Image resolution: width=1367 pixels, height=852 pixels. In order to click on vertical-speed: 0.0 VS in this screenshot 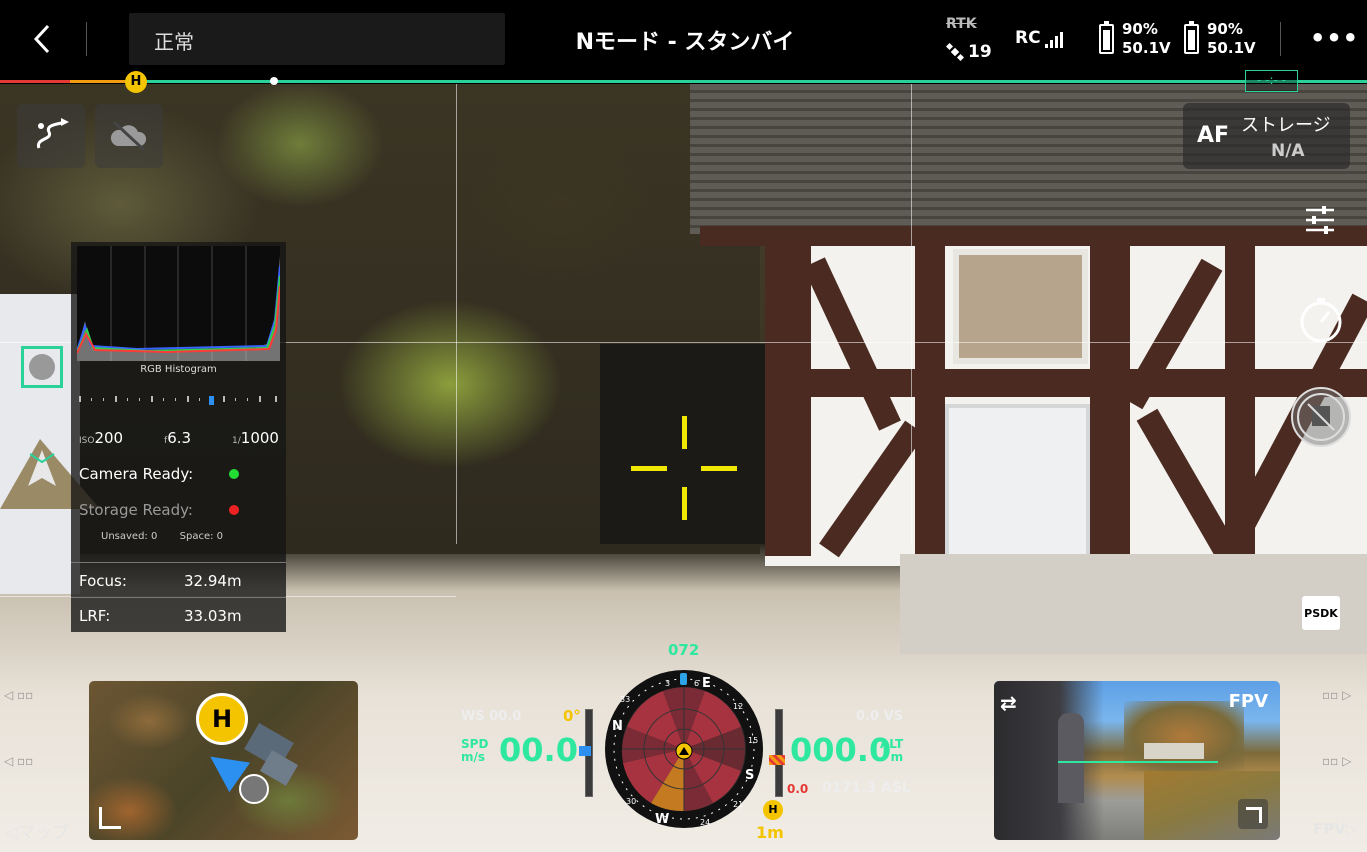, I will do `click(879, 716)`.